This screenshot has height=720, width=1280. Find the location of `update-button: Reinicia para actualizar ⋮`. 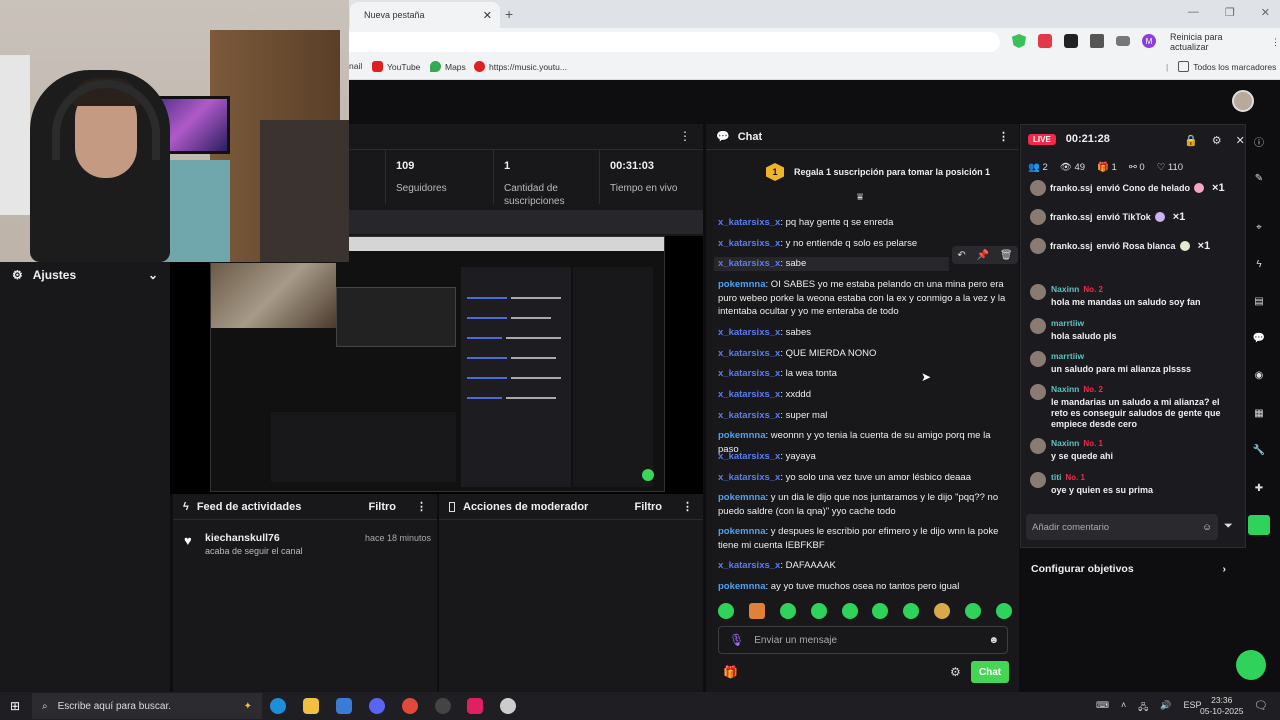

update-button: Reinicia para actualizar ⋮ is located at coordinates (1225, 42).